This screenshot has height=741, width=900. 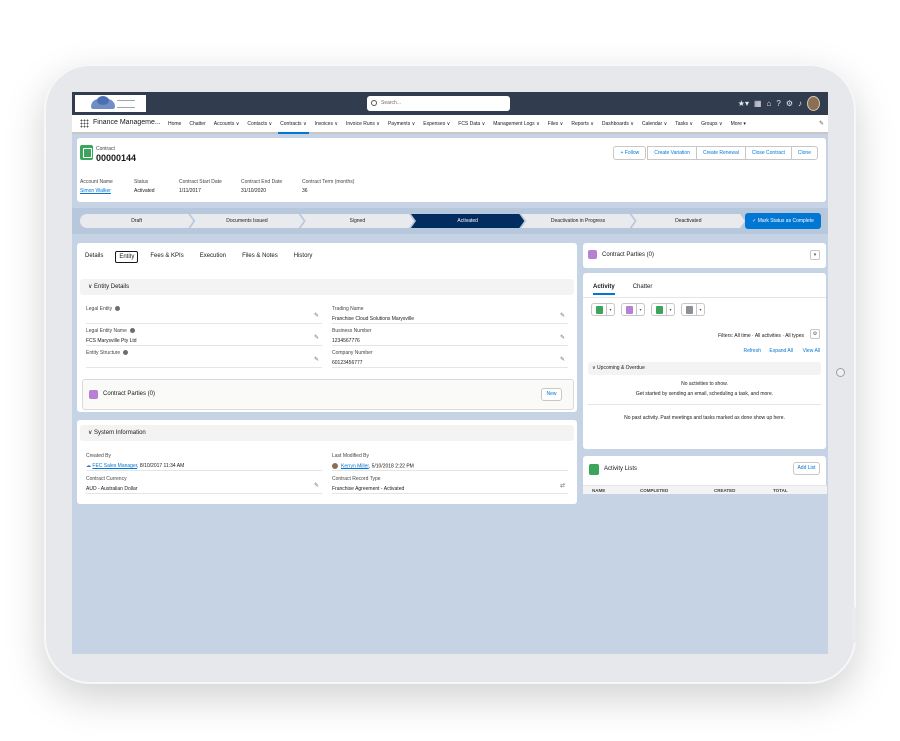 What do you see at coordinates (350, 456) in the screenshot?
I see `field-label: Last Modified By` at bounding box center [350, 456].